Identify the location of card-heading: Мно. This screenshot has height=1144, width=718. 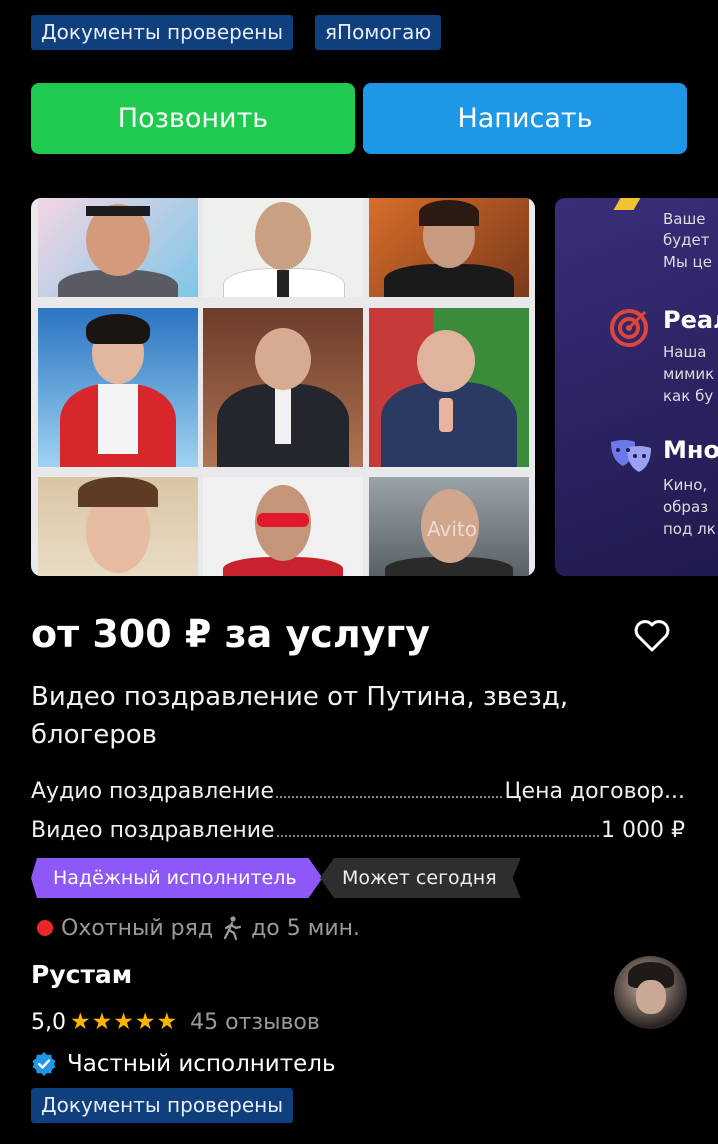
(690, 450).